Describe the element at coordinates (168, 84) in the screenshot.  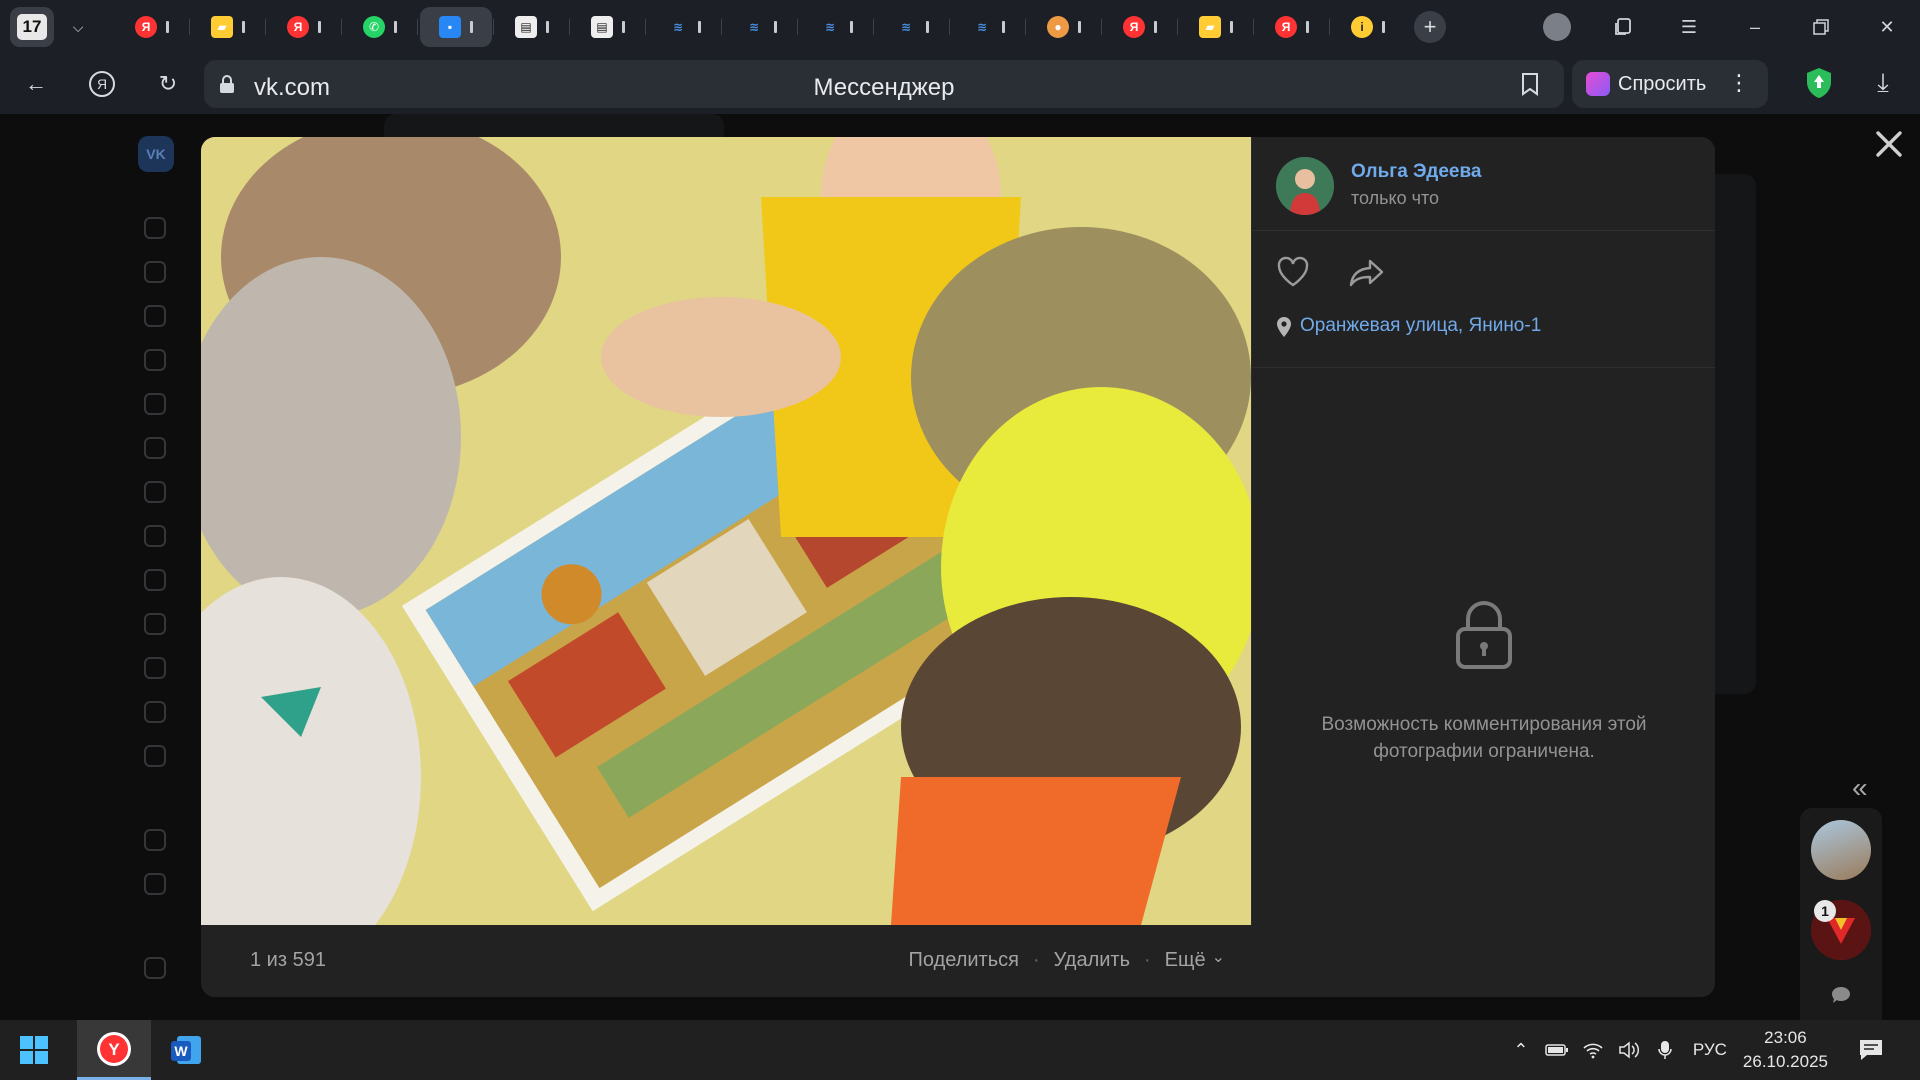
I see `reload-icon: ↻` at that location.